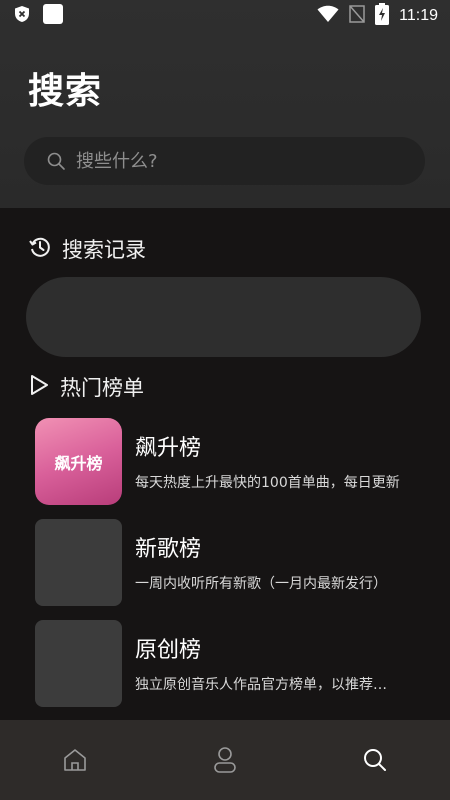 The width and height of the screenshot is (450, 800). What do you see at coordinates (261, 584) in the screenshot?
I see `chart-description: 一周内收听所有新歌（一月内最新发行）` at bounding box center [261, 584].